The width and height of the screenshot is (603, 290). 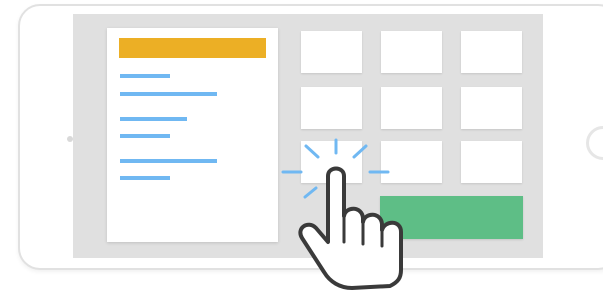 What do you see at coordinates (350, 228) in the screenshot?
I see `pointing-hand-icon` at bounding box center [350, 228].